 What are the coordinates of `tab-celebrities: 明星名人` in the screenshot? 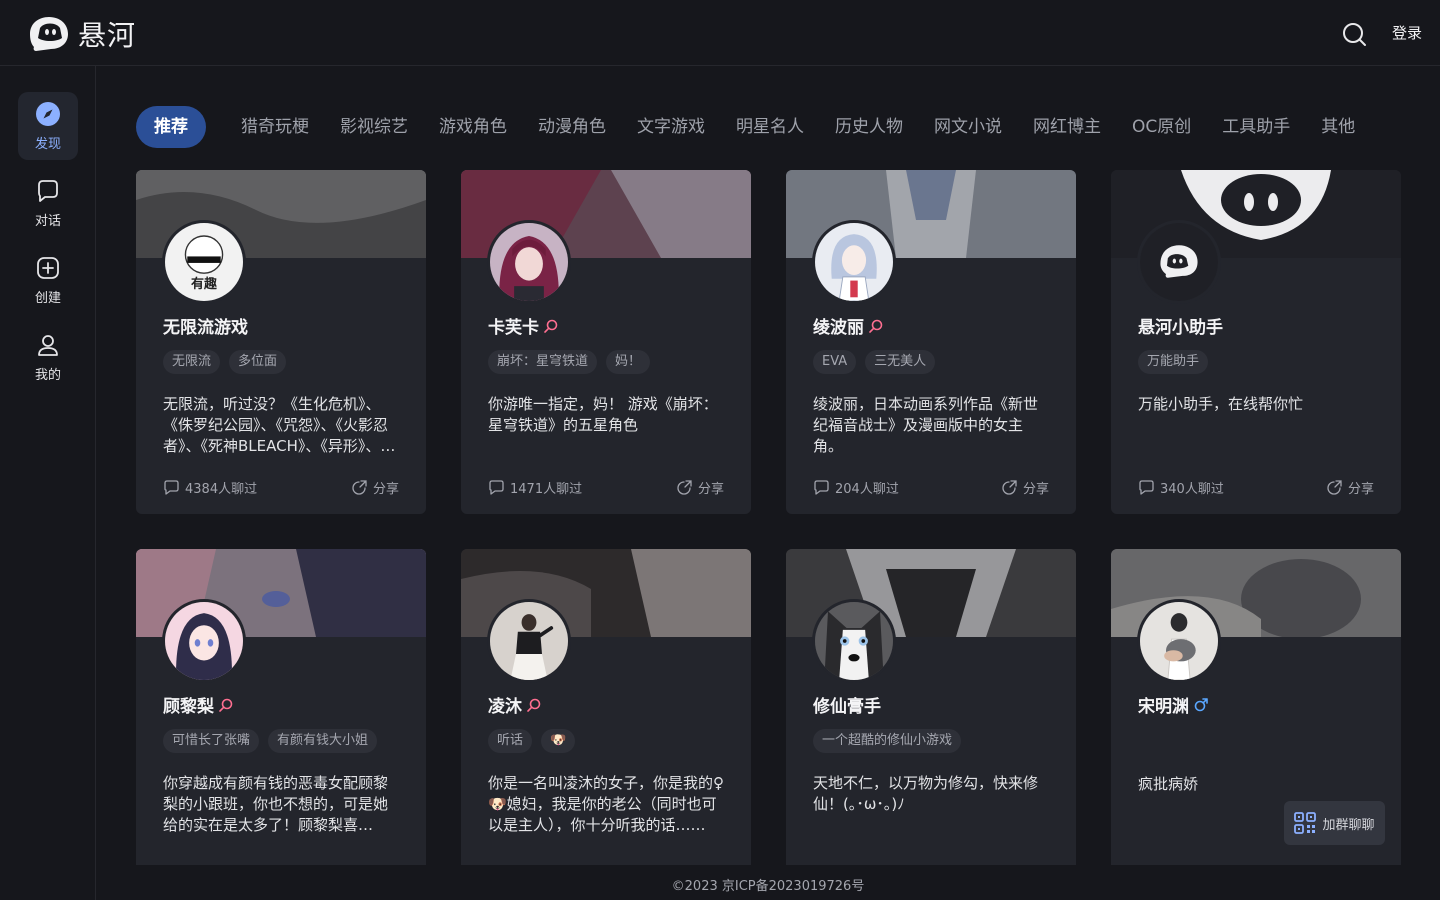 It's located at (770, 127).